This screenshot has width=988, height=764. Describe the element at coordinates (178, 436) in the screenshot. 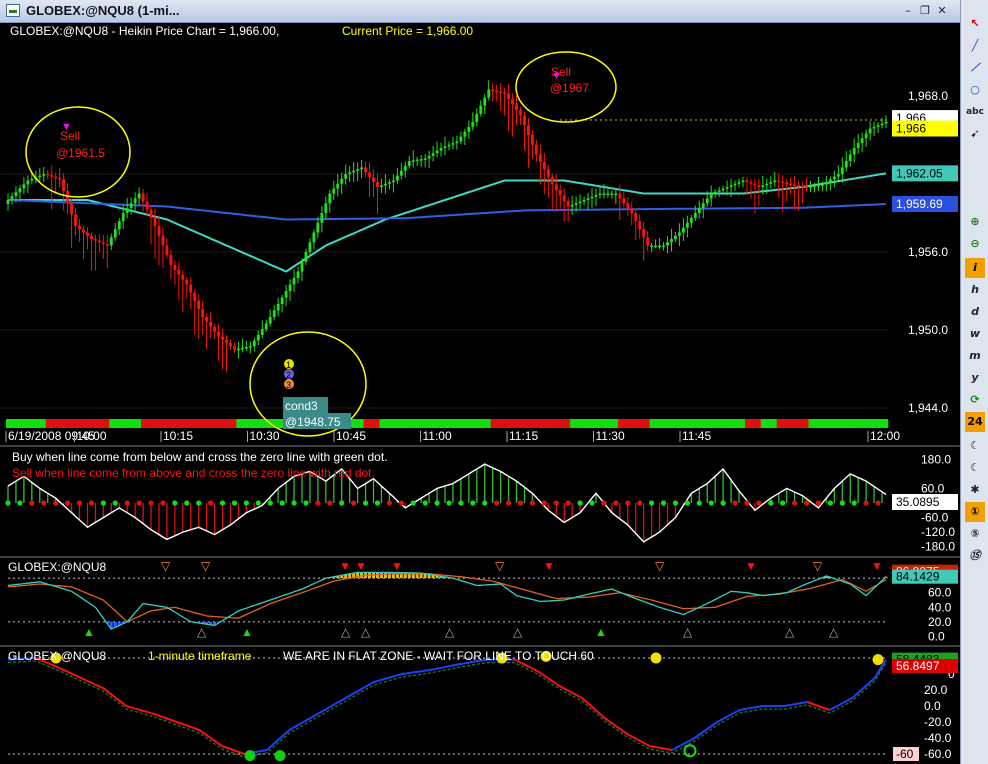

I see `time-label: 10:15` at that location.